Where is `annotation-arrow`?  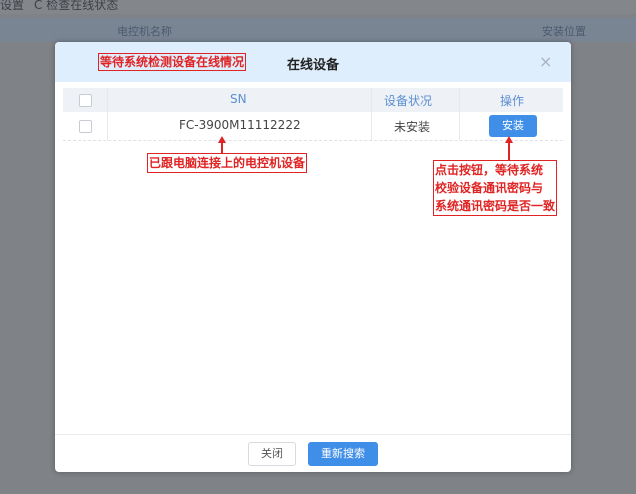 annotation-arrow is located at coordinates (509, 151).